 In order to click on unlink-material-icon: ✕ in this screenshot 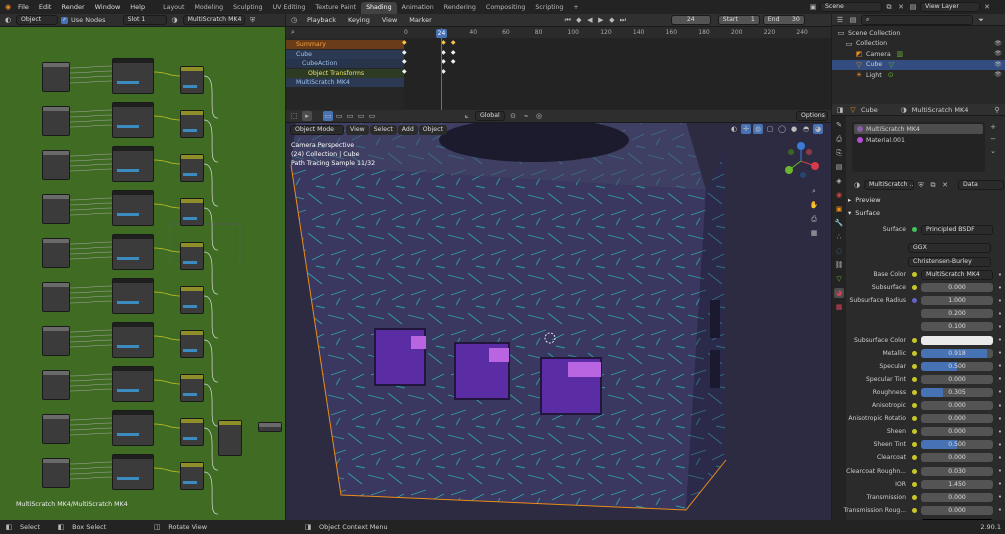, I will do `click(945, 185)`.